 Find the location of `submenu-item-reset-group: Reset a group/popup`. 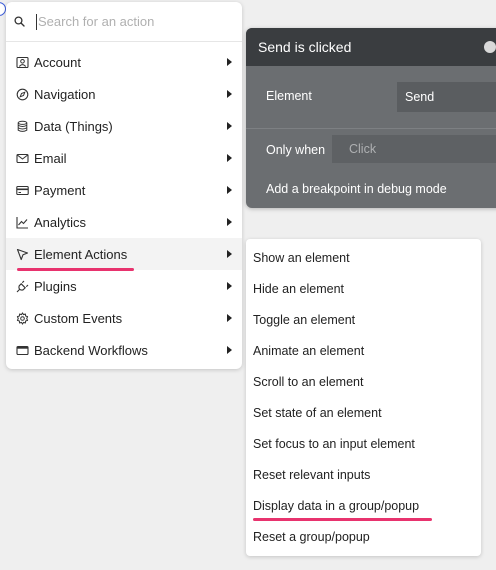

submenu-item-reset-group: Reset a group/popup is located at coordinates (363, 536).